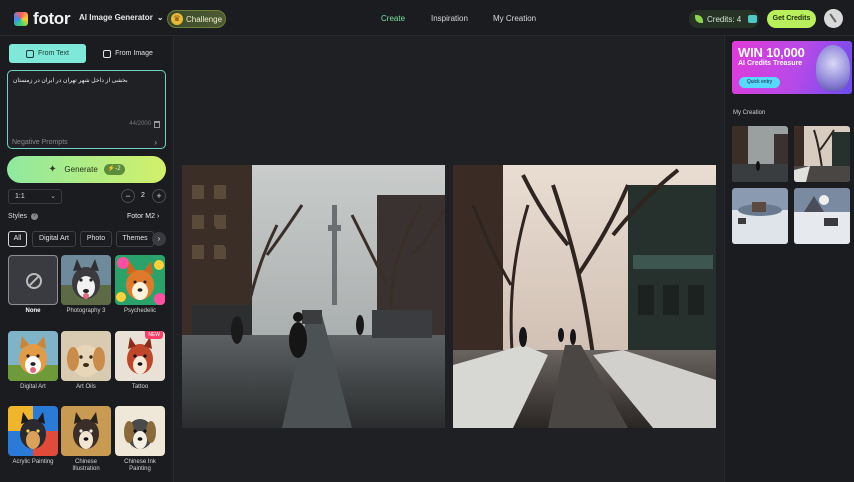  I want to click on credits-badge: Credits: 4, so click(724, 19).